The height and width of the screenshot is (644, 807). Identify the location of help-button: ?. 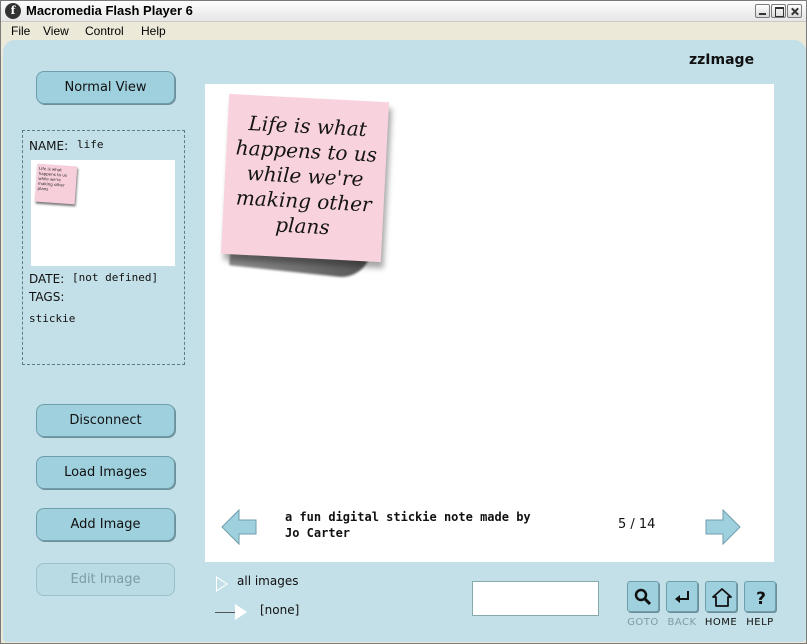
(760, 596).